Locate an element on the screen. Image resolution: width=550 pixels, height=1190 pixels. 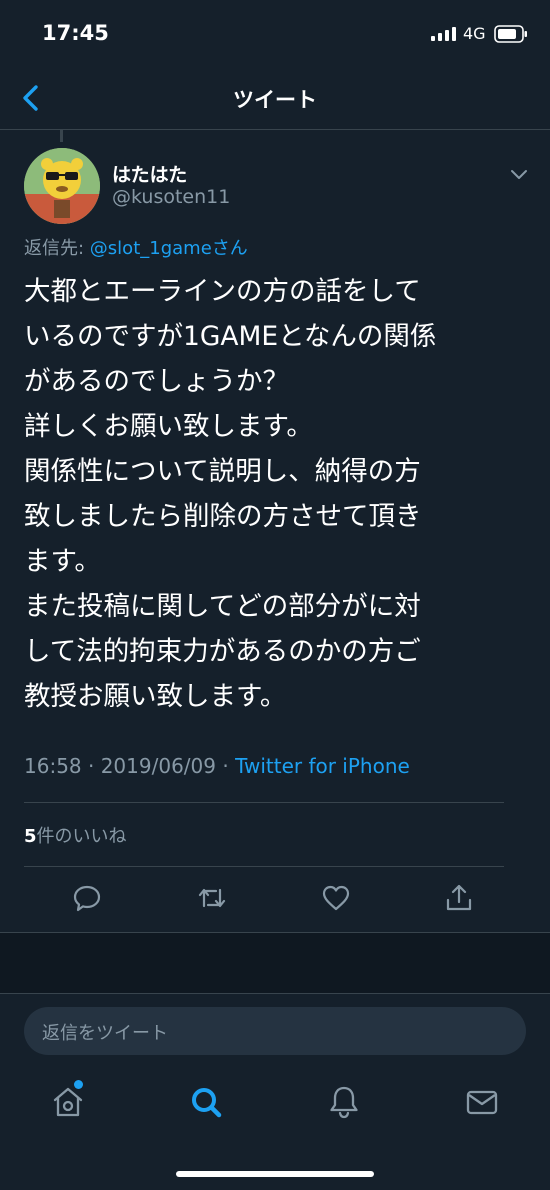
avatar is located at coordinates (62, 186).